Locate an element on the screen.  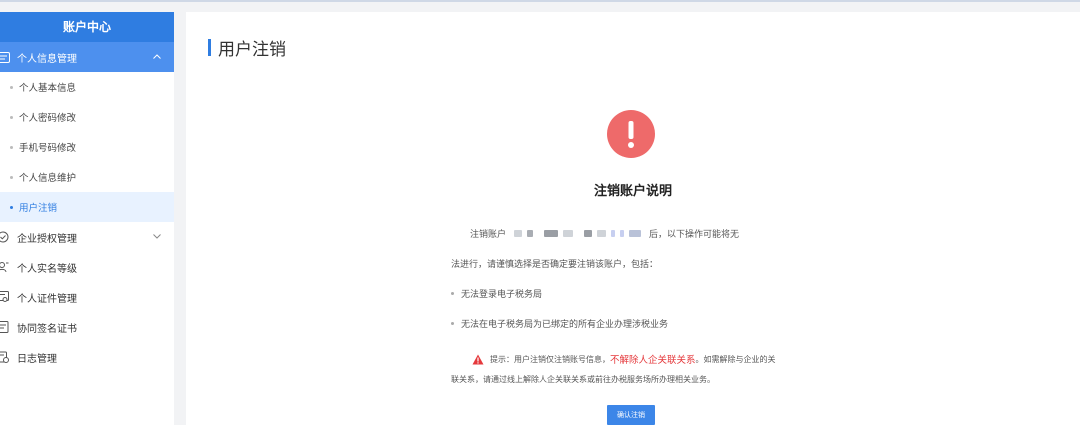
sidebar-item-password: 个人密码修改 is located at coordinates (87, 117).